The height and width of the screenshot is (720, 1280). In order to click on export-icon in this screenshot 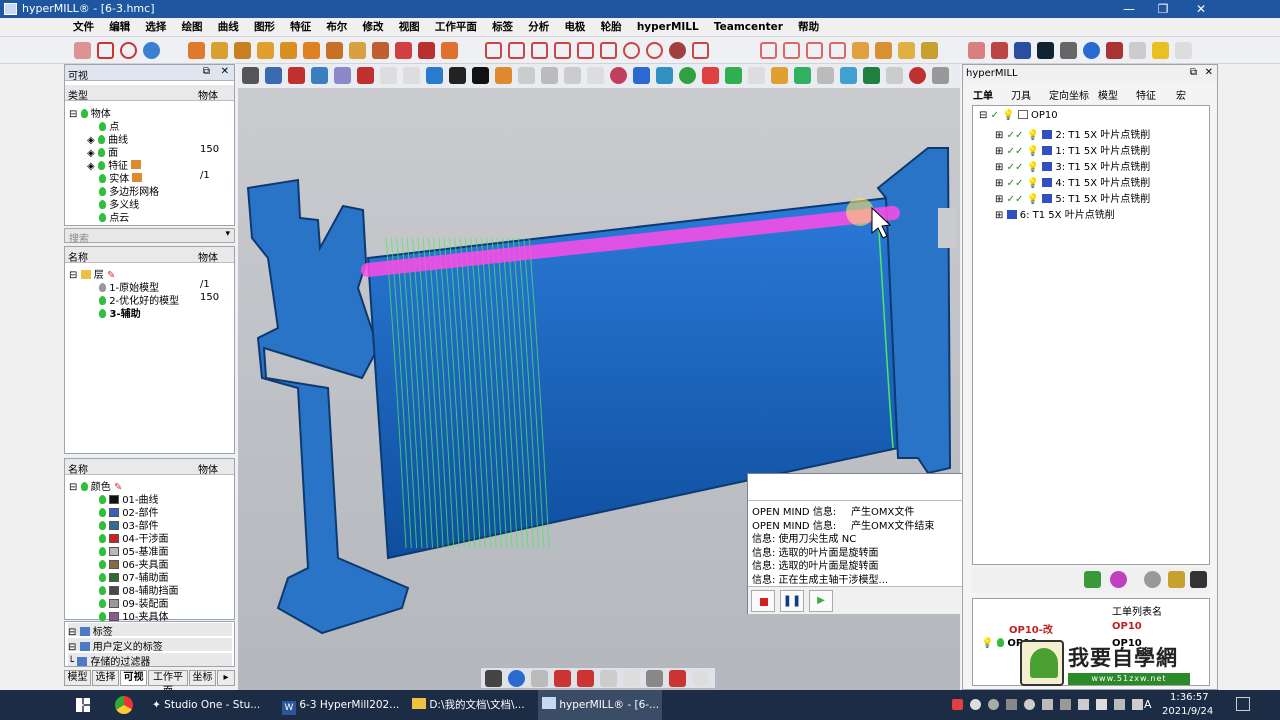, I will do `click(1198, 579)`.